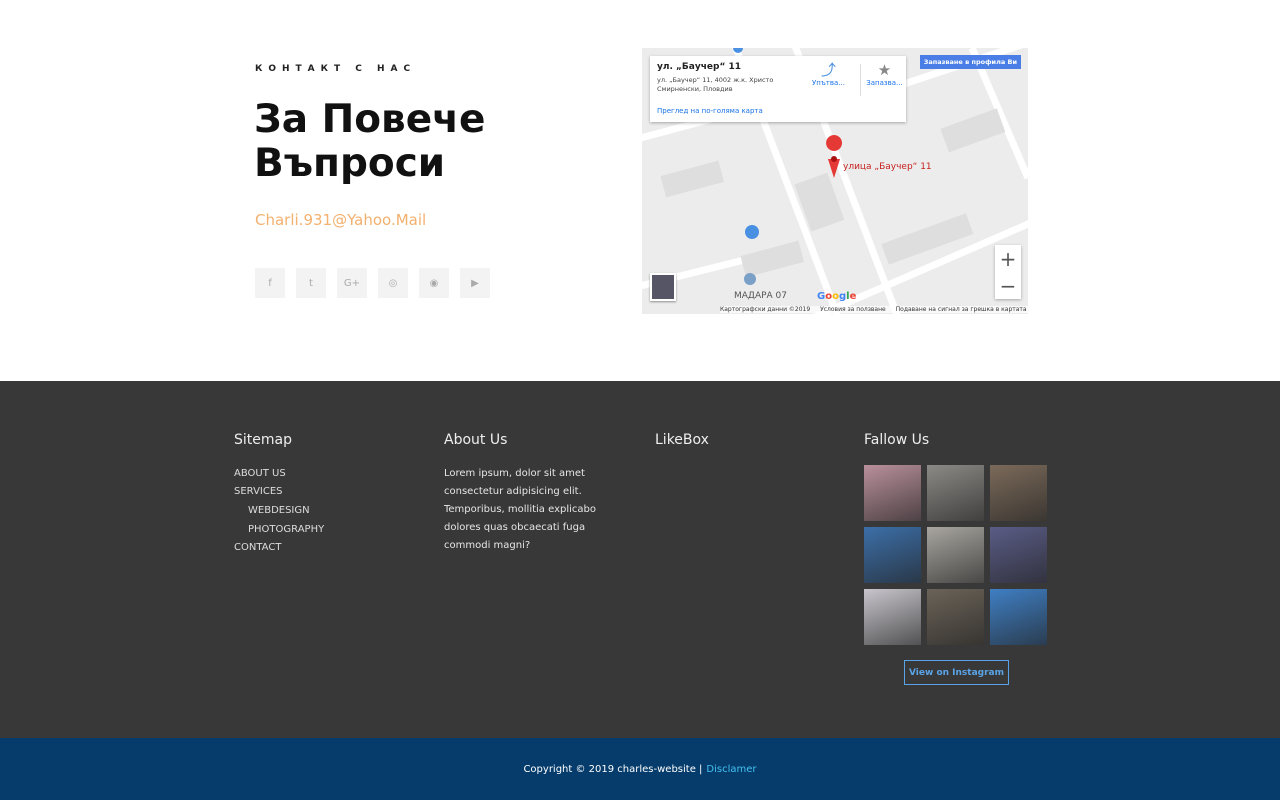  I want to click on facebook-button: f, so click(270, 283).